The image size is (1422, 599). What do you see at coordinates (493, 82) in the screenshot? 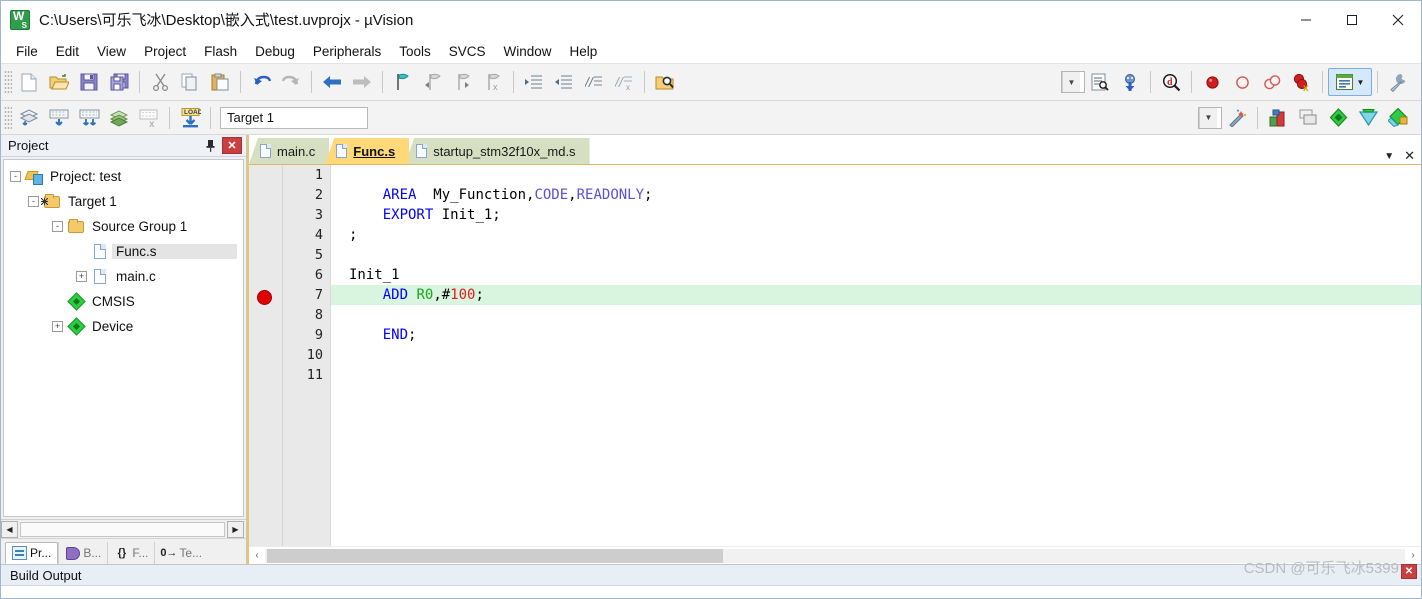
I see `bookmark-clear-icon: x` at bounding box center [493, 82].